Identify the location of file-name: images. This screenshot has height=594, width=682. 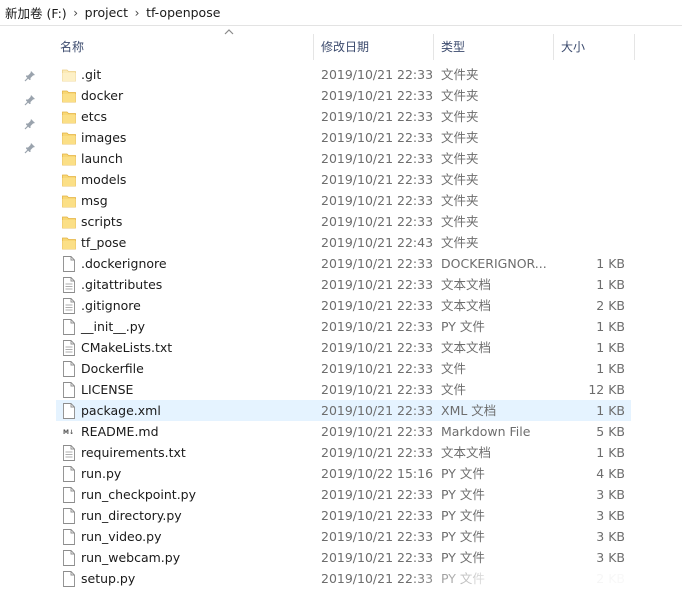
(104, 137).